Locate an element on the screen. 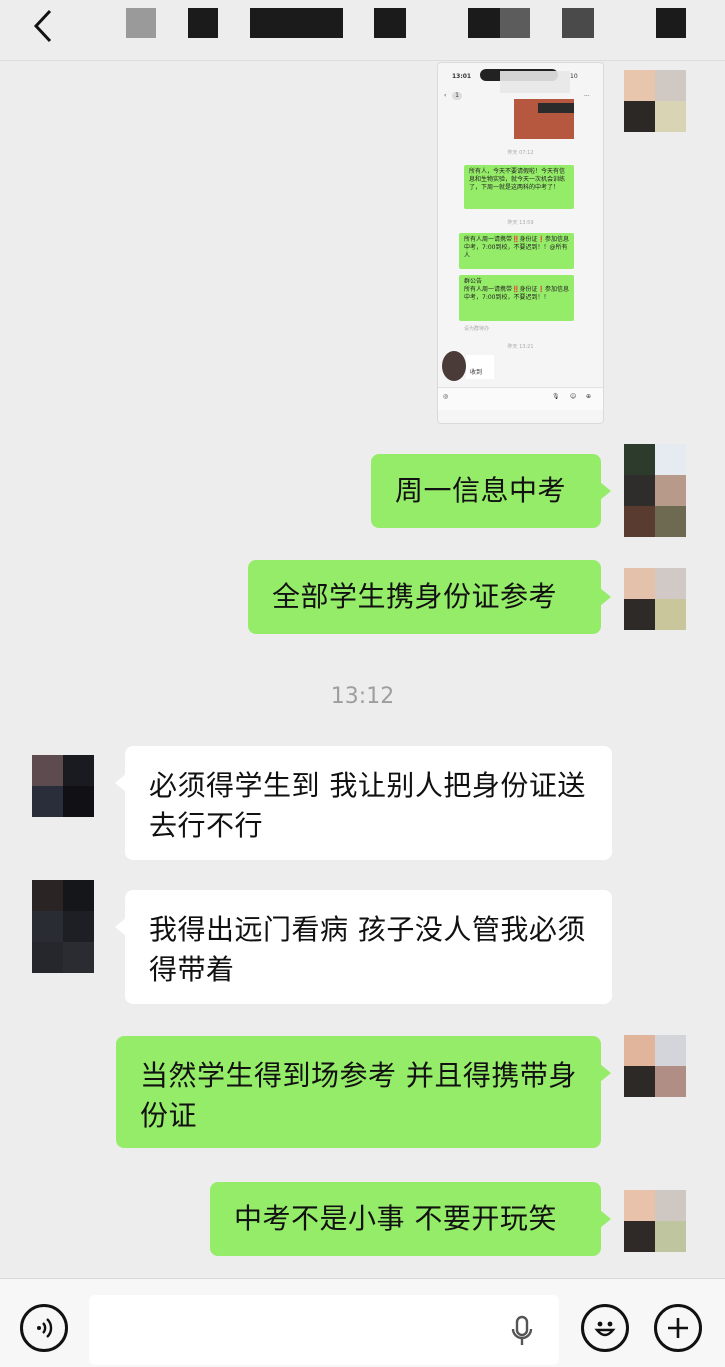 This screenshot has height=1367, width=725. plus-button is located at coordinates (678, 1328).